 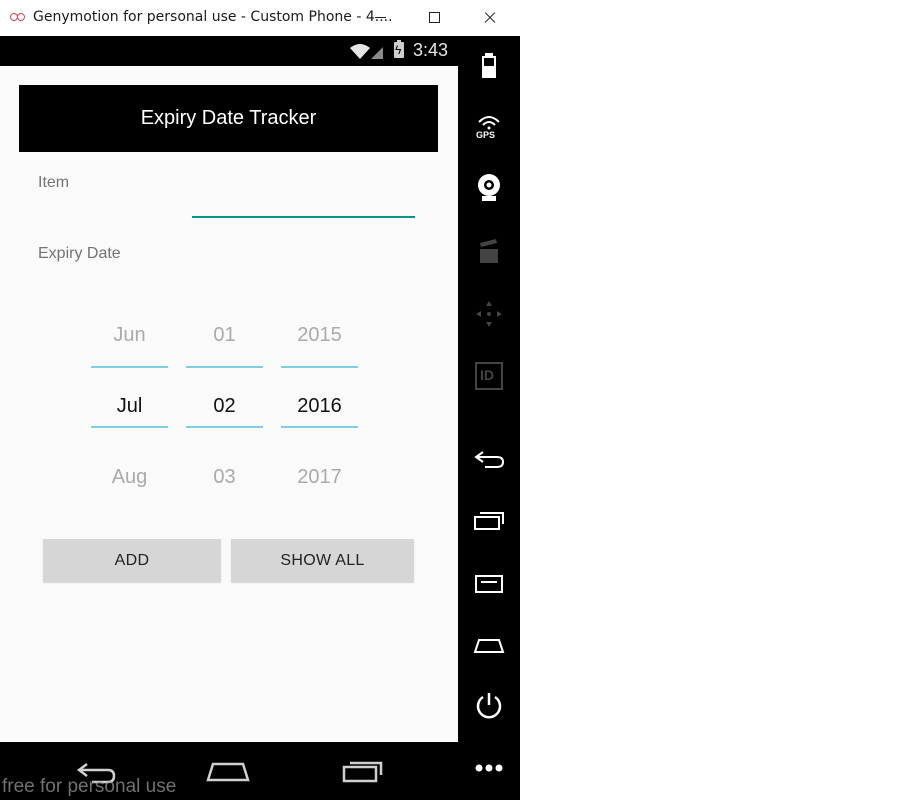 I want to click on camera-icon, so click(x=489, y=188).